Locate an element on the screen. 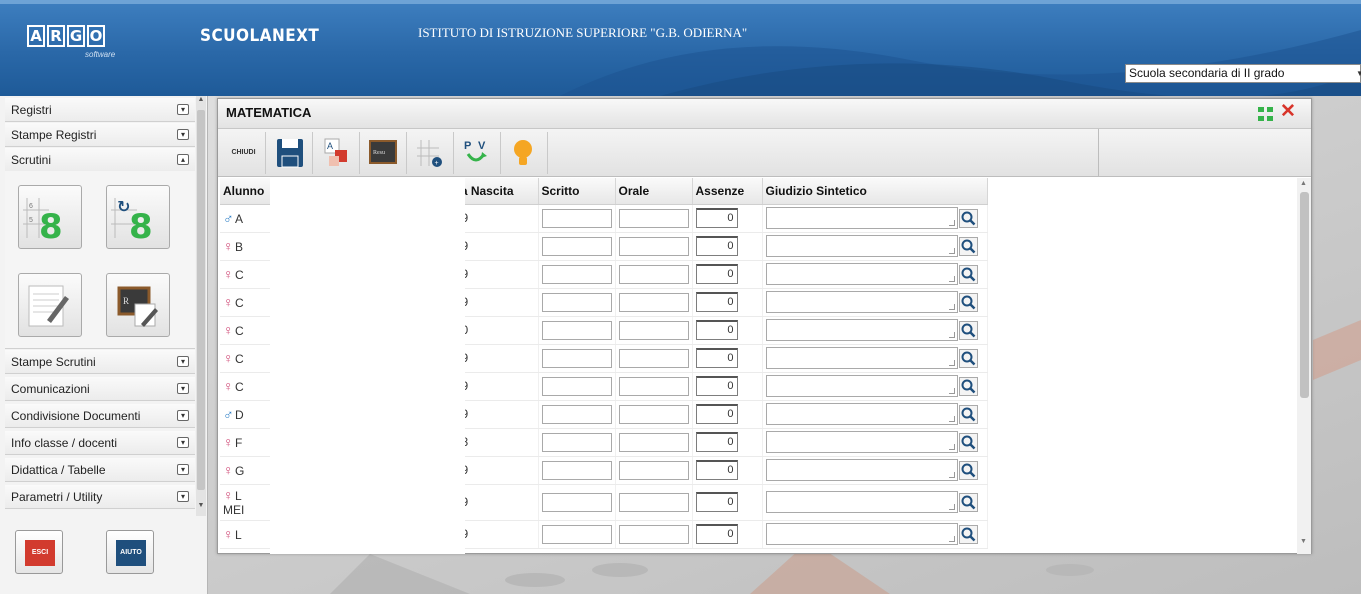  sidebar-item-registri: Registri ▾ is located at coordinates (100, 110).